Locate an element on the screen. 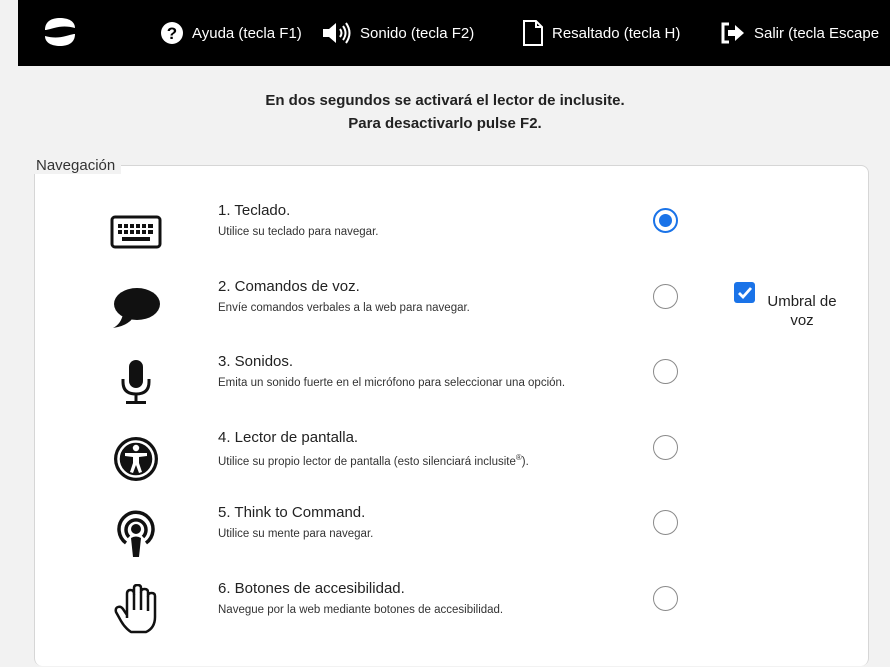 The width and height of the screenshot is (890, 667). sound-label: Sonido (tecla F2) is located at coordinates (417, 33).